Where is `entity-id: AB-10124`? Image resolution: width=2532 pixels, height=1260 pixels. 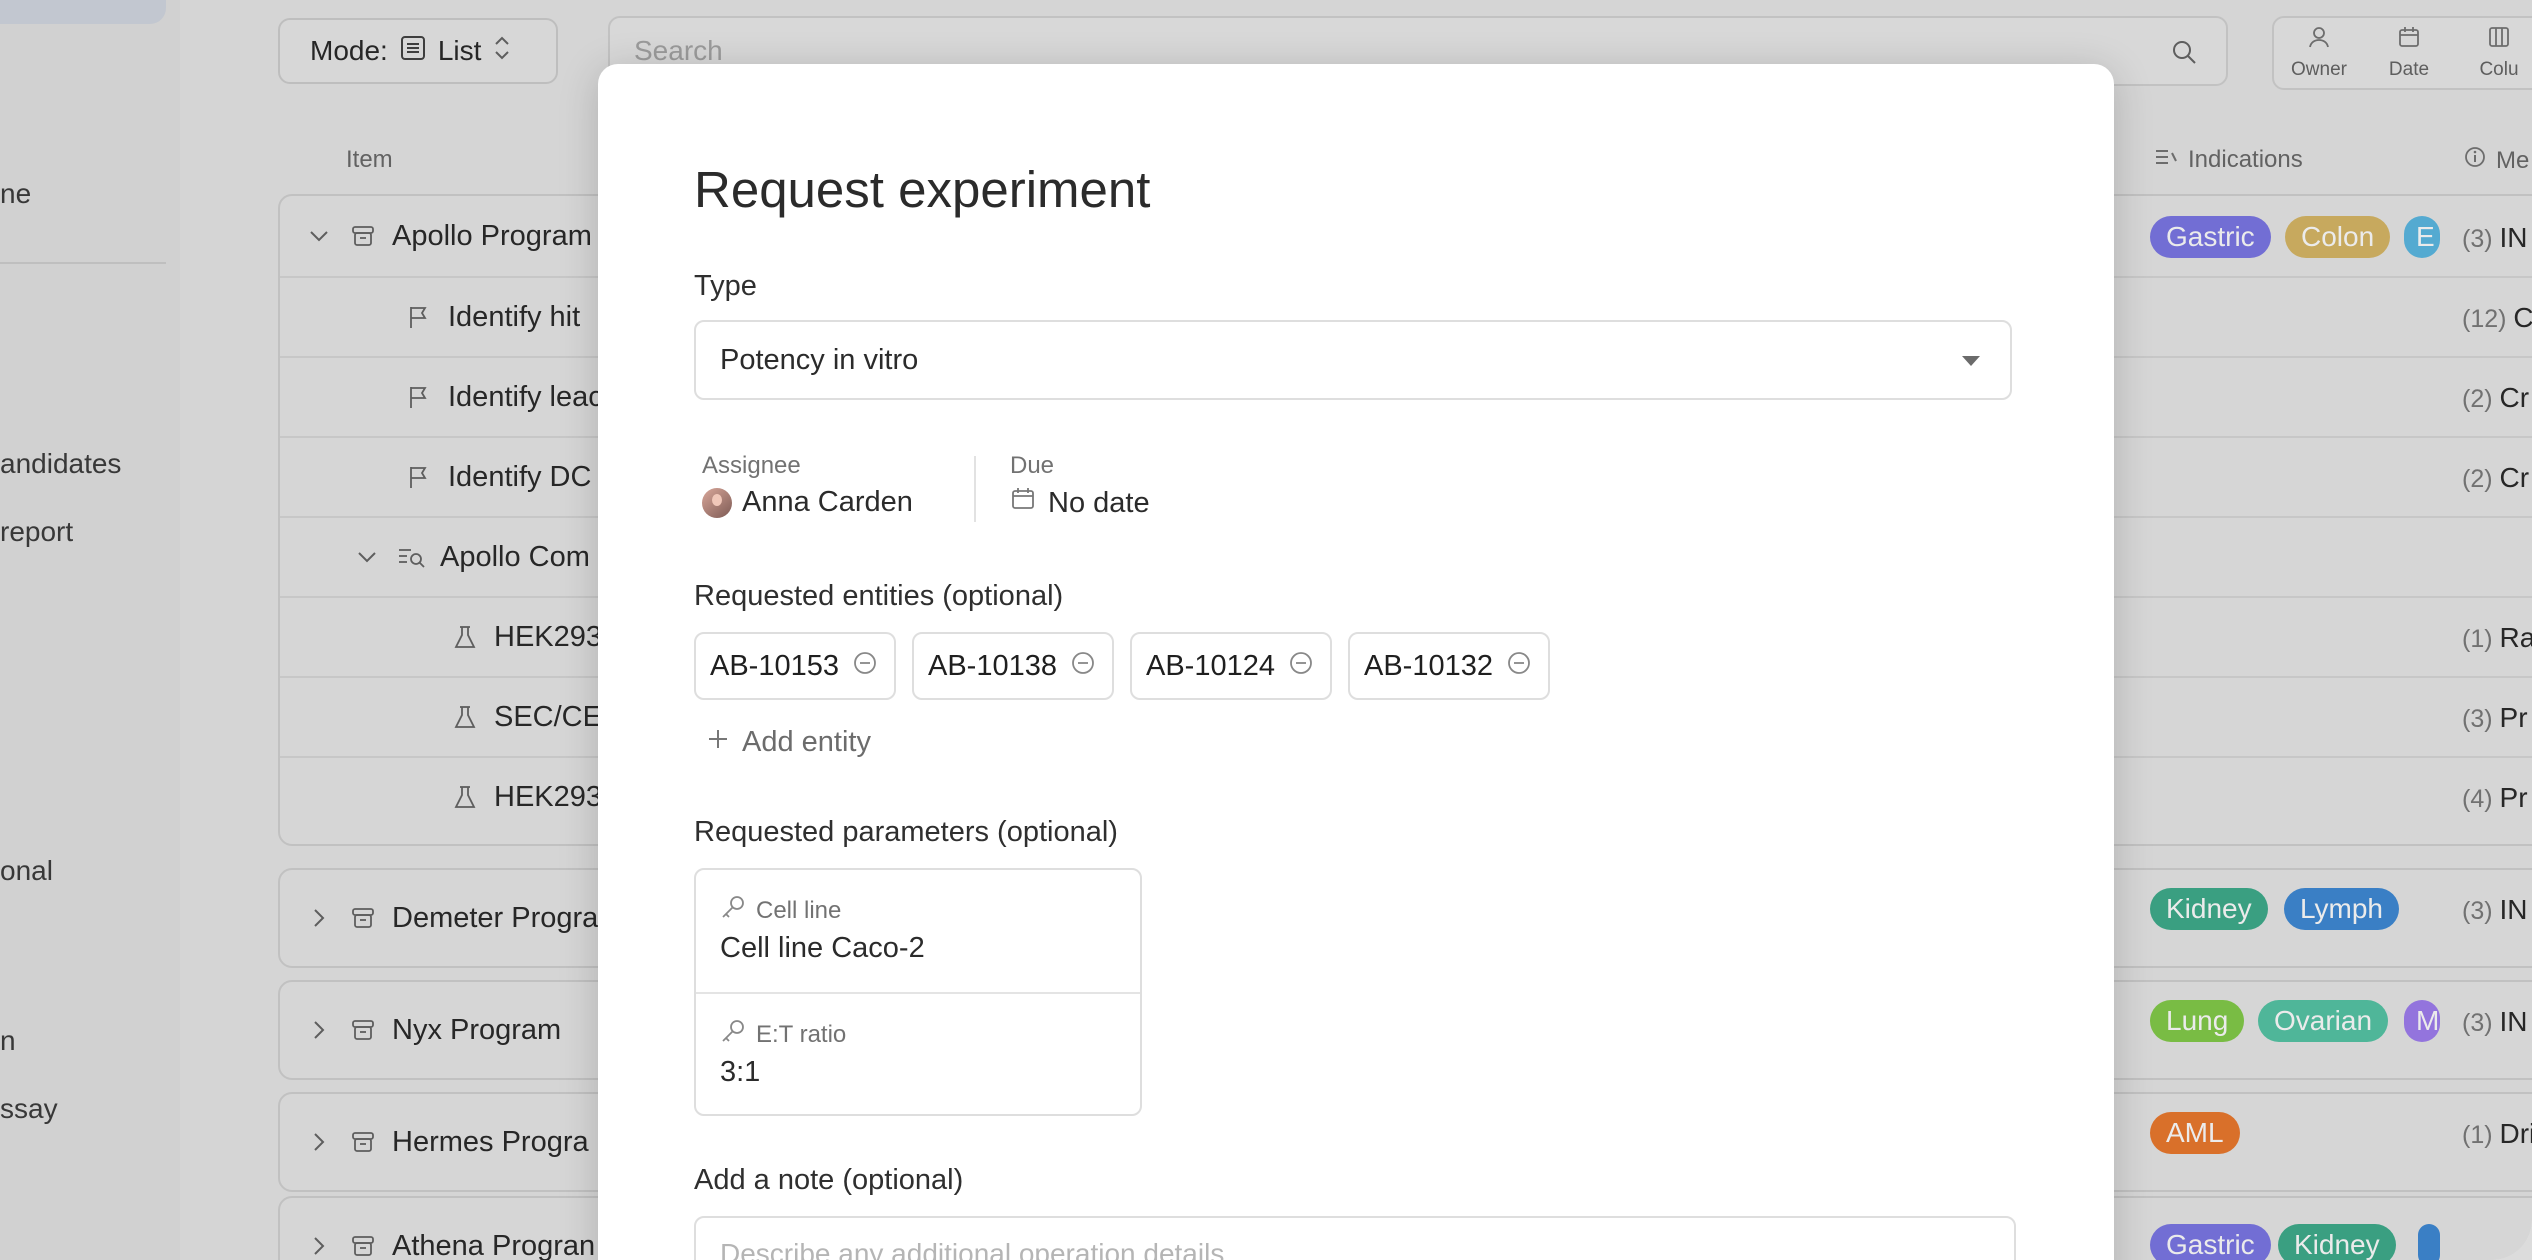
entity-id: AB-10124 is located at coordinates (1210, 665).